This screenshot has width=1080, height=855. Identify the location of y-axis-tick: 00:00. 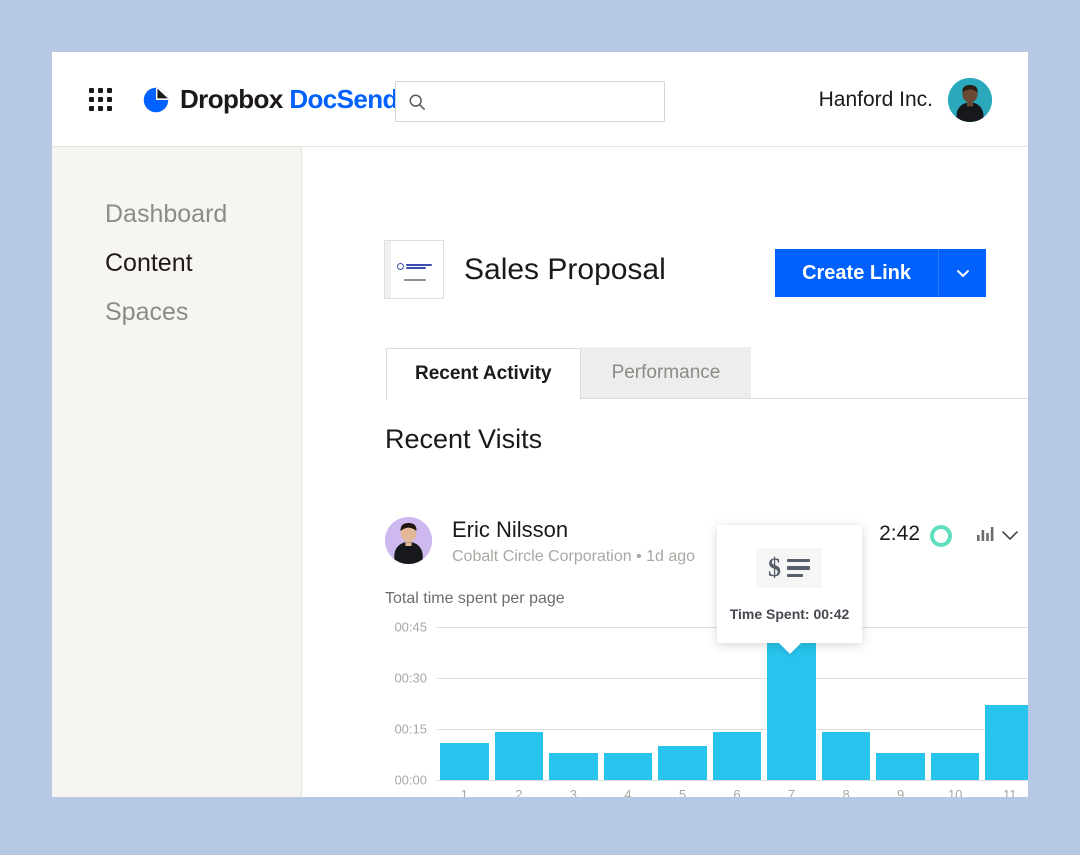
(410, 780).